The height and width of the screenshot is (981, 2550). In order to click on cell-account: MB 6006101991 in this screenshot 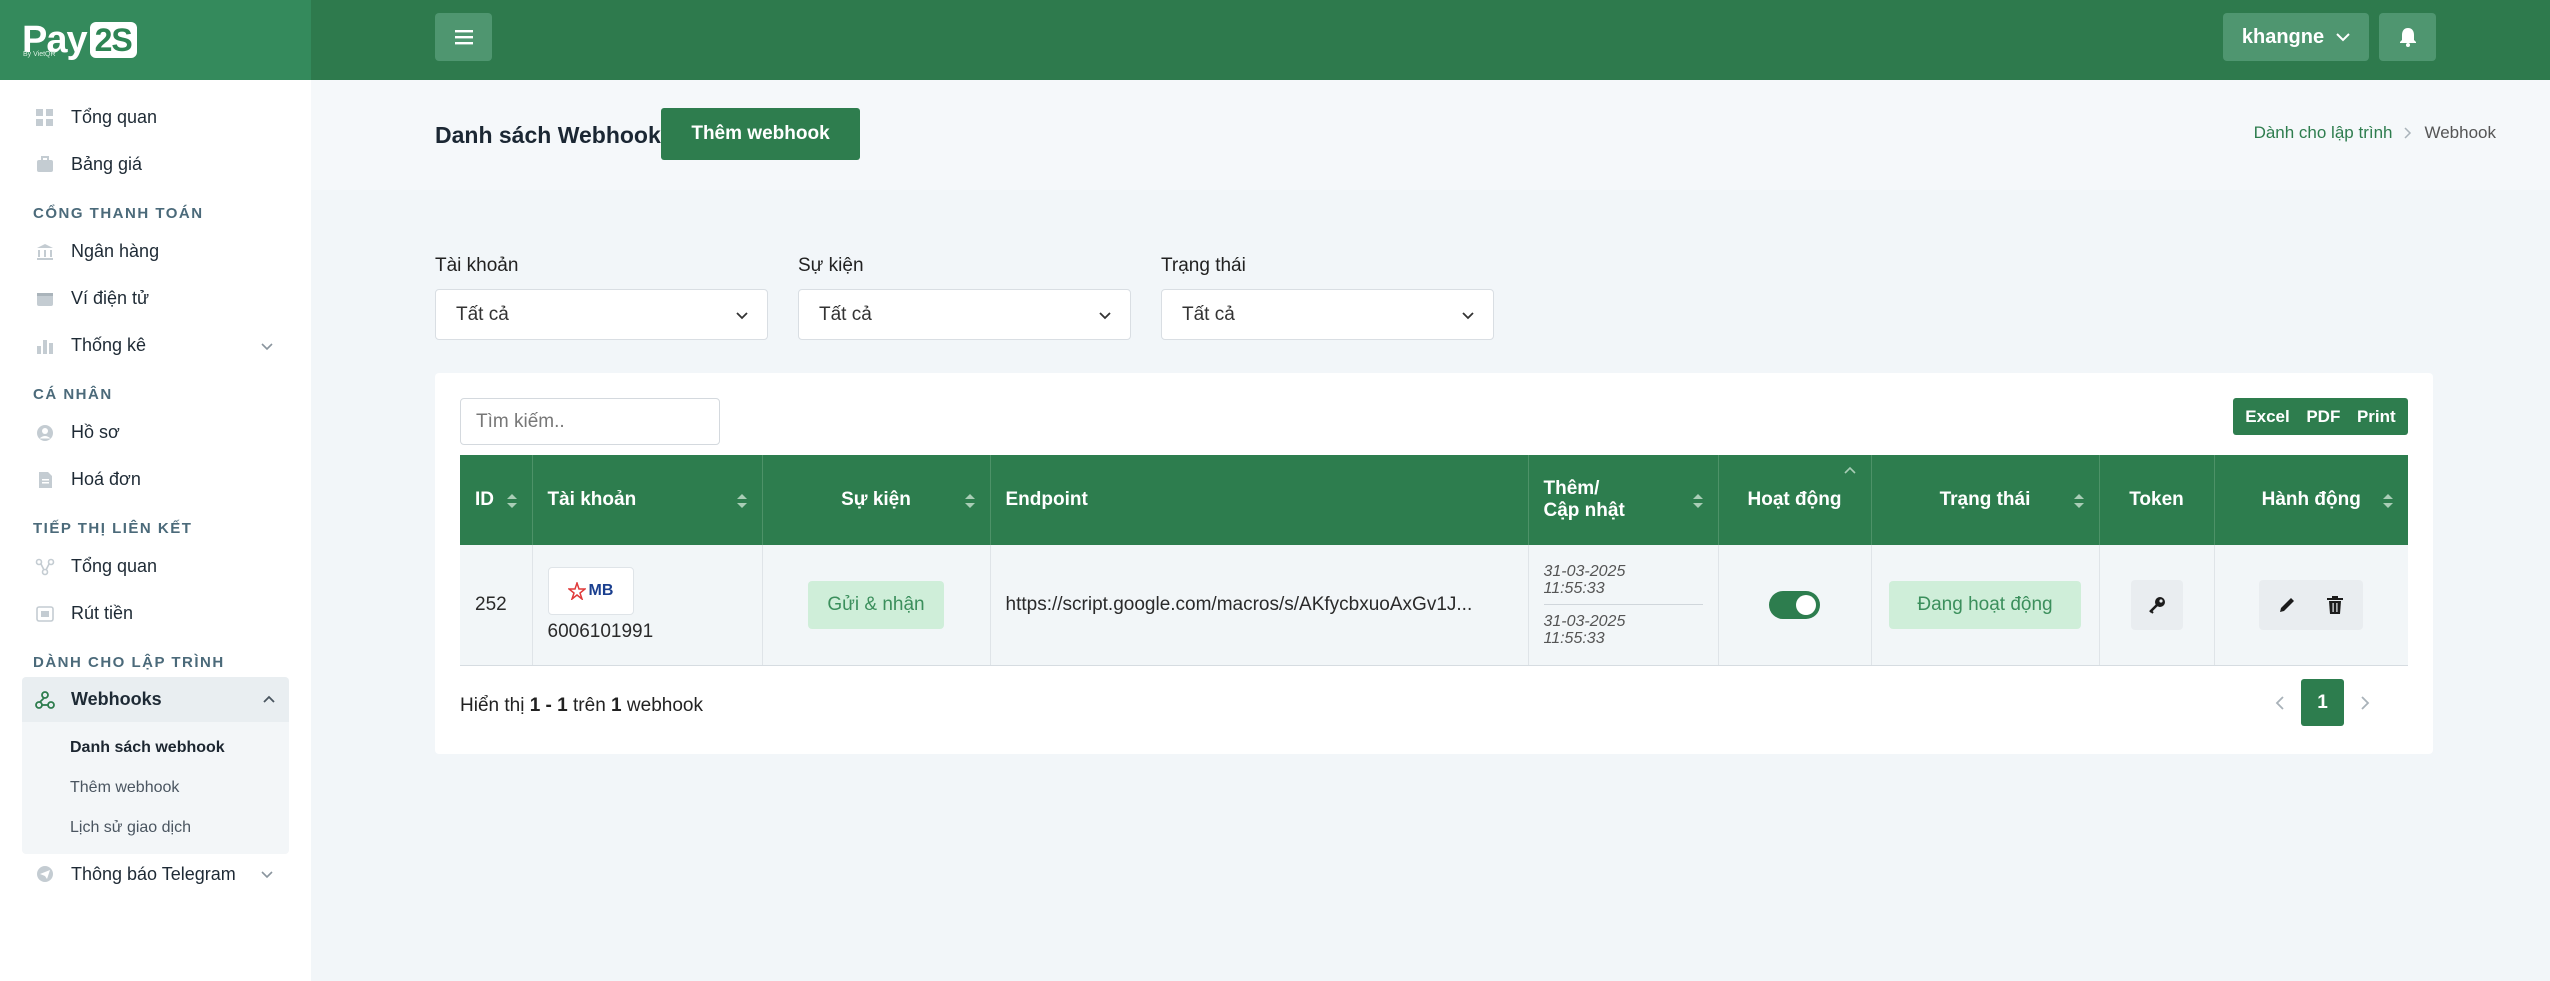, I will do `click(647, 605)`.